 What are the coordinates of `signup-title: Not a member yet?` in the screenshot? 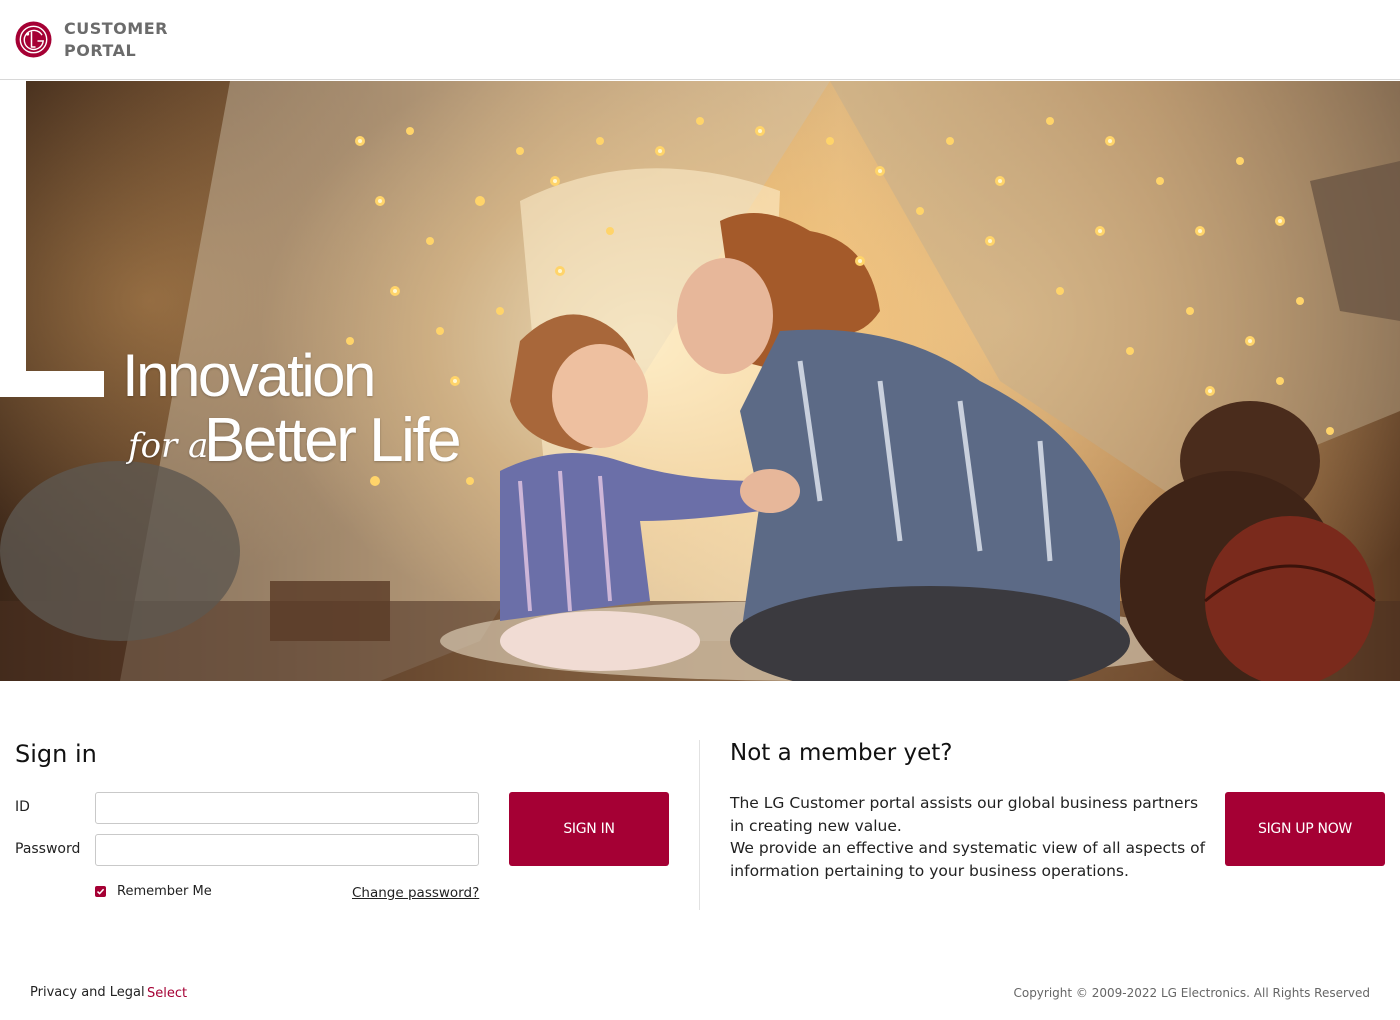 It's located at (841, 753).